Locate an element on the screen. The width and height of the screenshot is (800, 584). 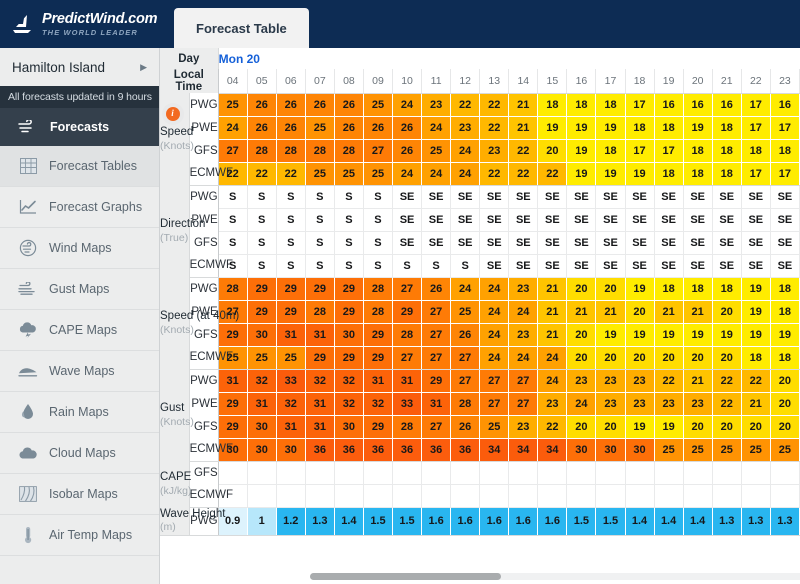
sidebar-item-forecast-tables: Forecast Tables is located at coordinates (79, 166).